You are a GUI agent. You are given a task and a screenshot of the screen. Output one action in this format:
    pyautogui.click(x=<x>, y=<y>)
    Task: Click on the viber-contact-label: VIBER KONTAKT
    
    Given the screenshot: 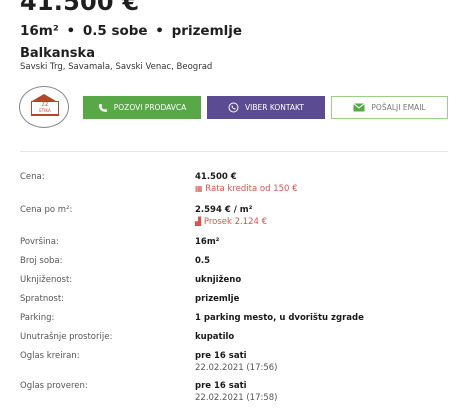 What is the action you would take?
    pyautogui.click(x=274, y=107)
    